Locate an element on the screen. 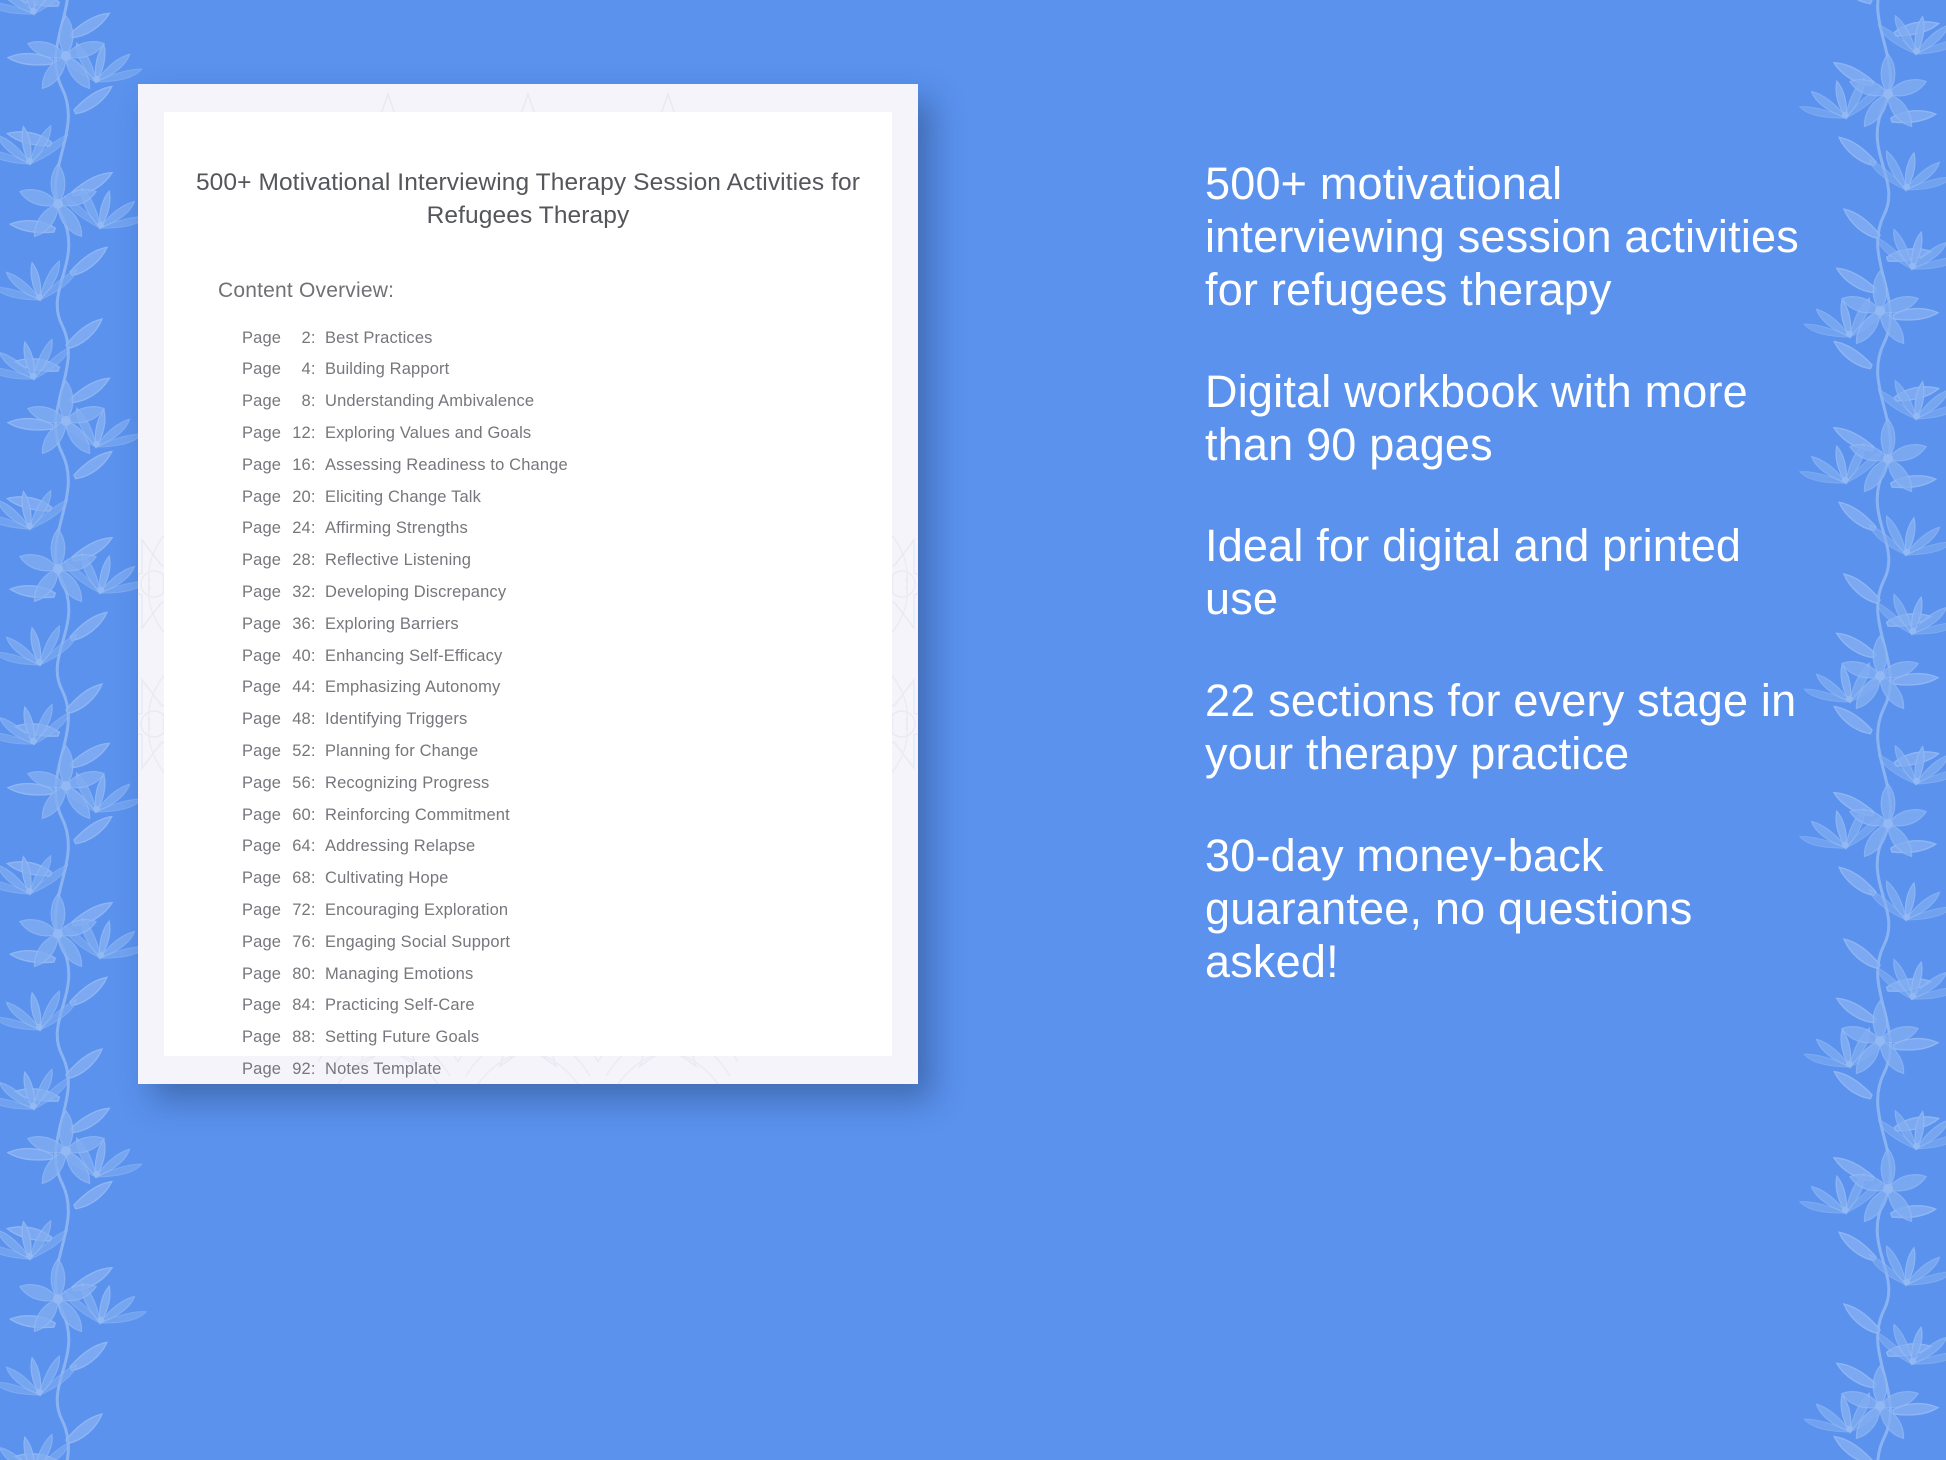  toc-row: Page 4: Building Rapport is located at coordinates (567, 376).